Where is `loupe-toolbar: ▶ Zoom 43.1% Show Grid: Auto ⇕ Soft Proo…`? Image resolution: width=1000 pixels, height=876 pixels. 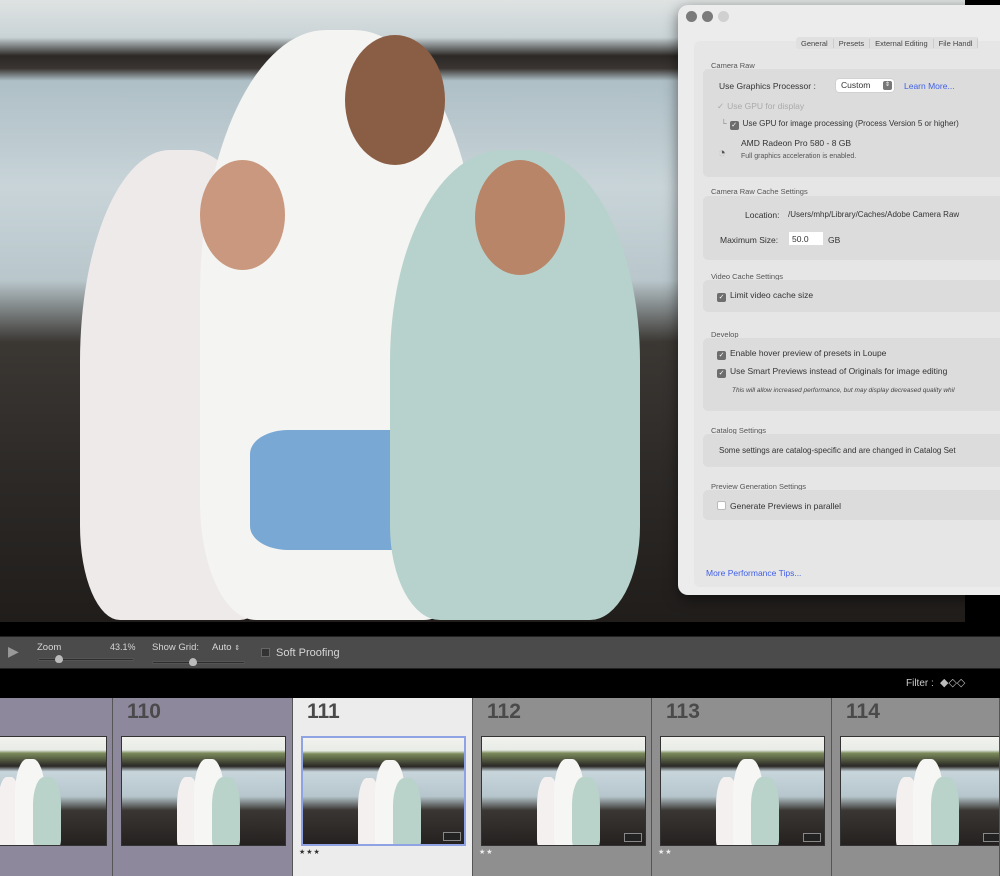 loupe-toolbar: ▶ Zoom 43.1% Show Grid: Auto ⇕ Soft Proo… is located at coordinates (500, 652).